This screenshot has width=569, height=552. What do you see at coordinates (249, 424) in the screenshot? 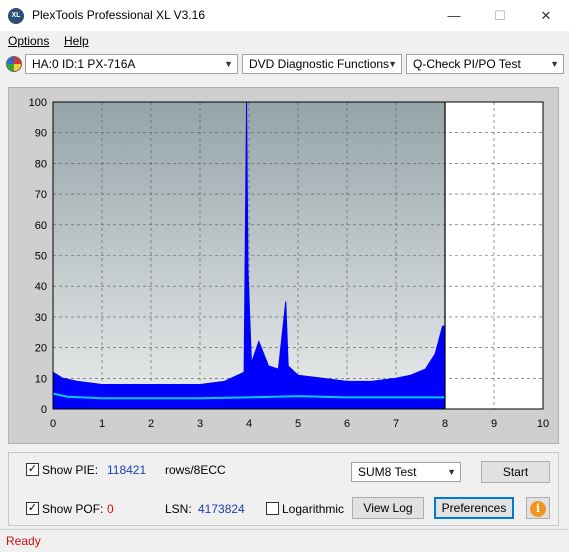
I see `x-tick-label: 4` at bounding box center [249, 424].